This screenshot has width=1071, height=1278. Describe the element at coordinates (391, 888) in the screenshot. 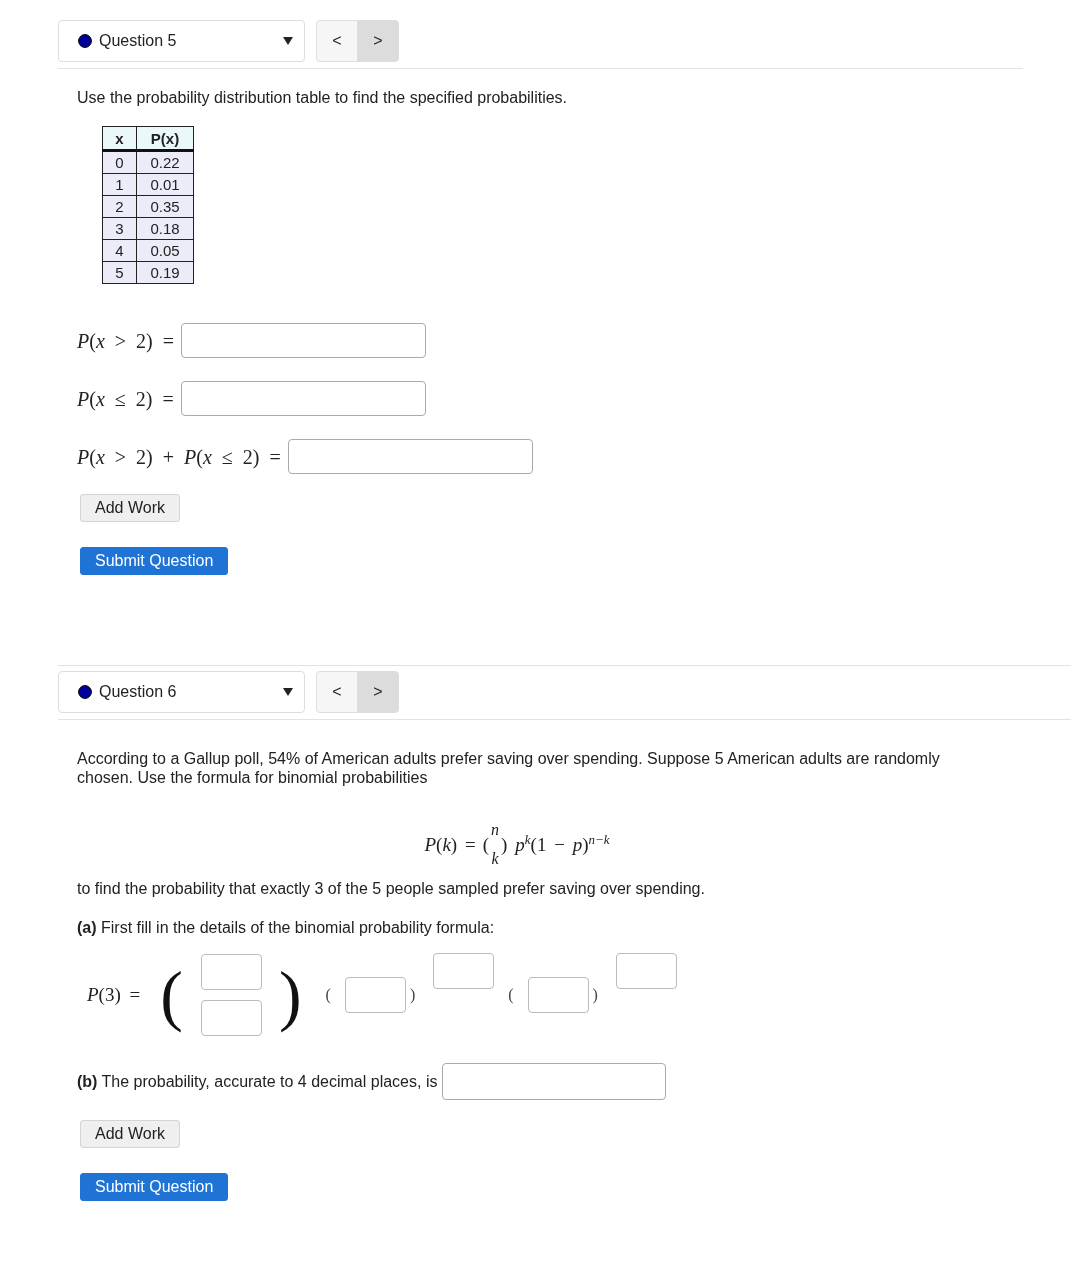

I see `question-text: to find the probability that exactly 3 of the 5 people sampled prefer saving over spending.` at that location.